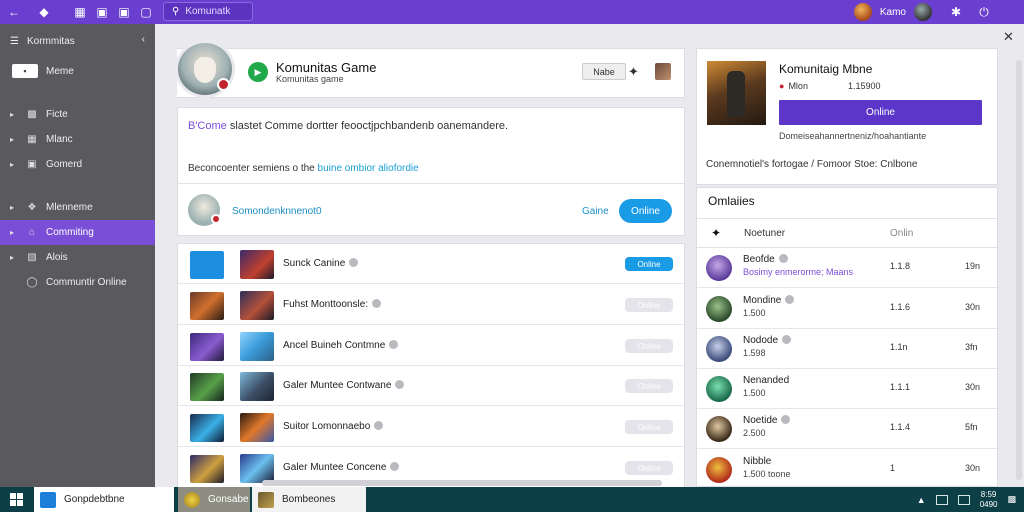 The width and height of the screenshot is (1024, 512). Describe the element at coordinates (77, 139) in the screenshot. I see `sidebar-item-2: ▸ ▦ Mlanc` at that location.